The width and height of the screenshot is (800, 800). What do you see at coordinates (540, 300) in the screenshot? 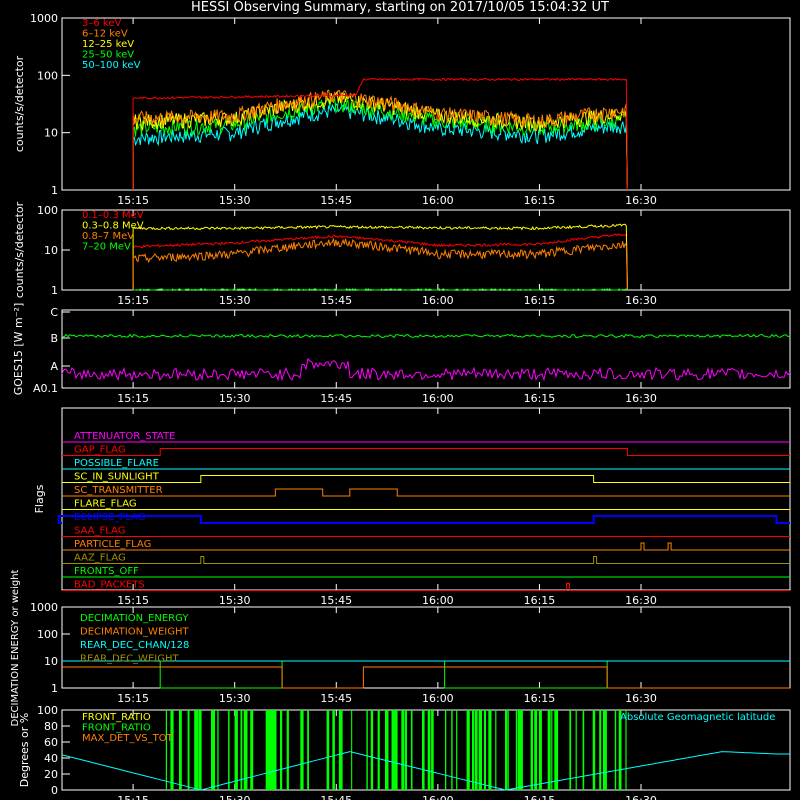
I see `panel2-xtick-label: 16:15` at bounding box center [540, 300].